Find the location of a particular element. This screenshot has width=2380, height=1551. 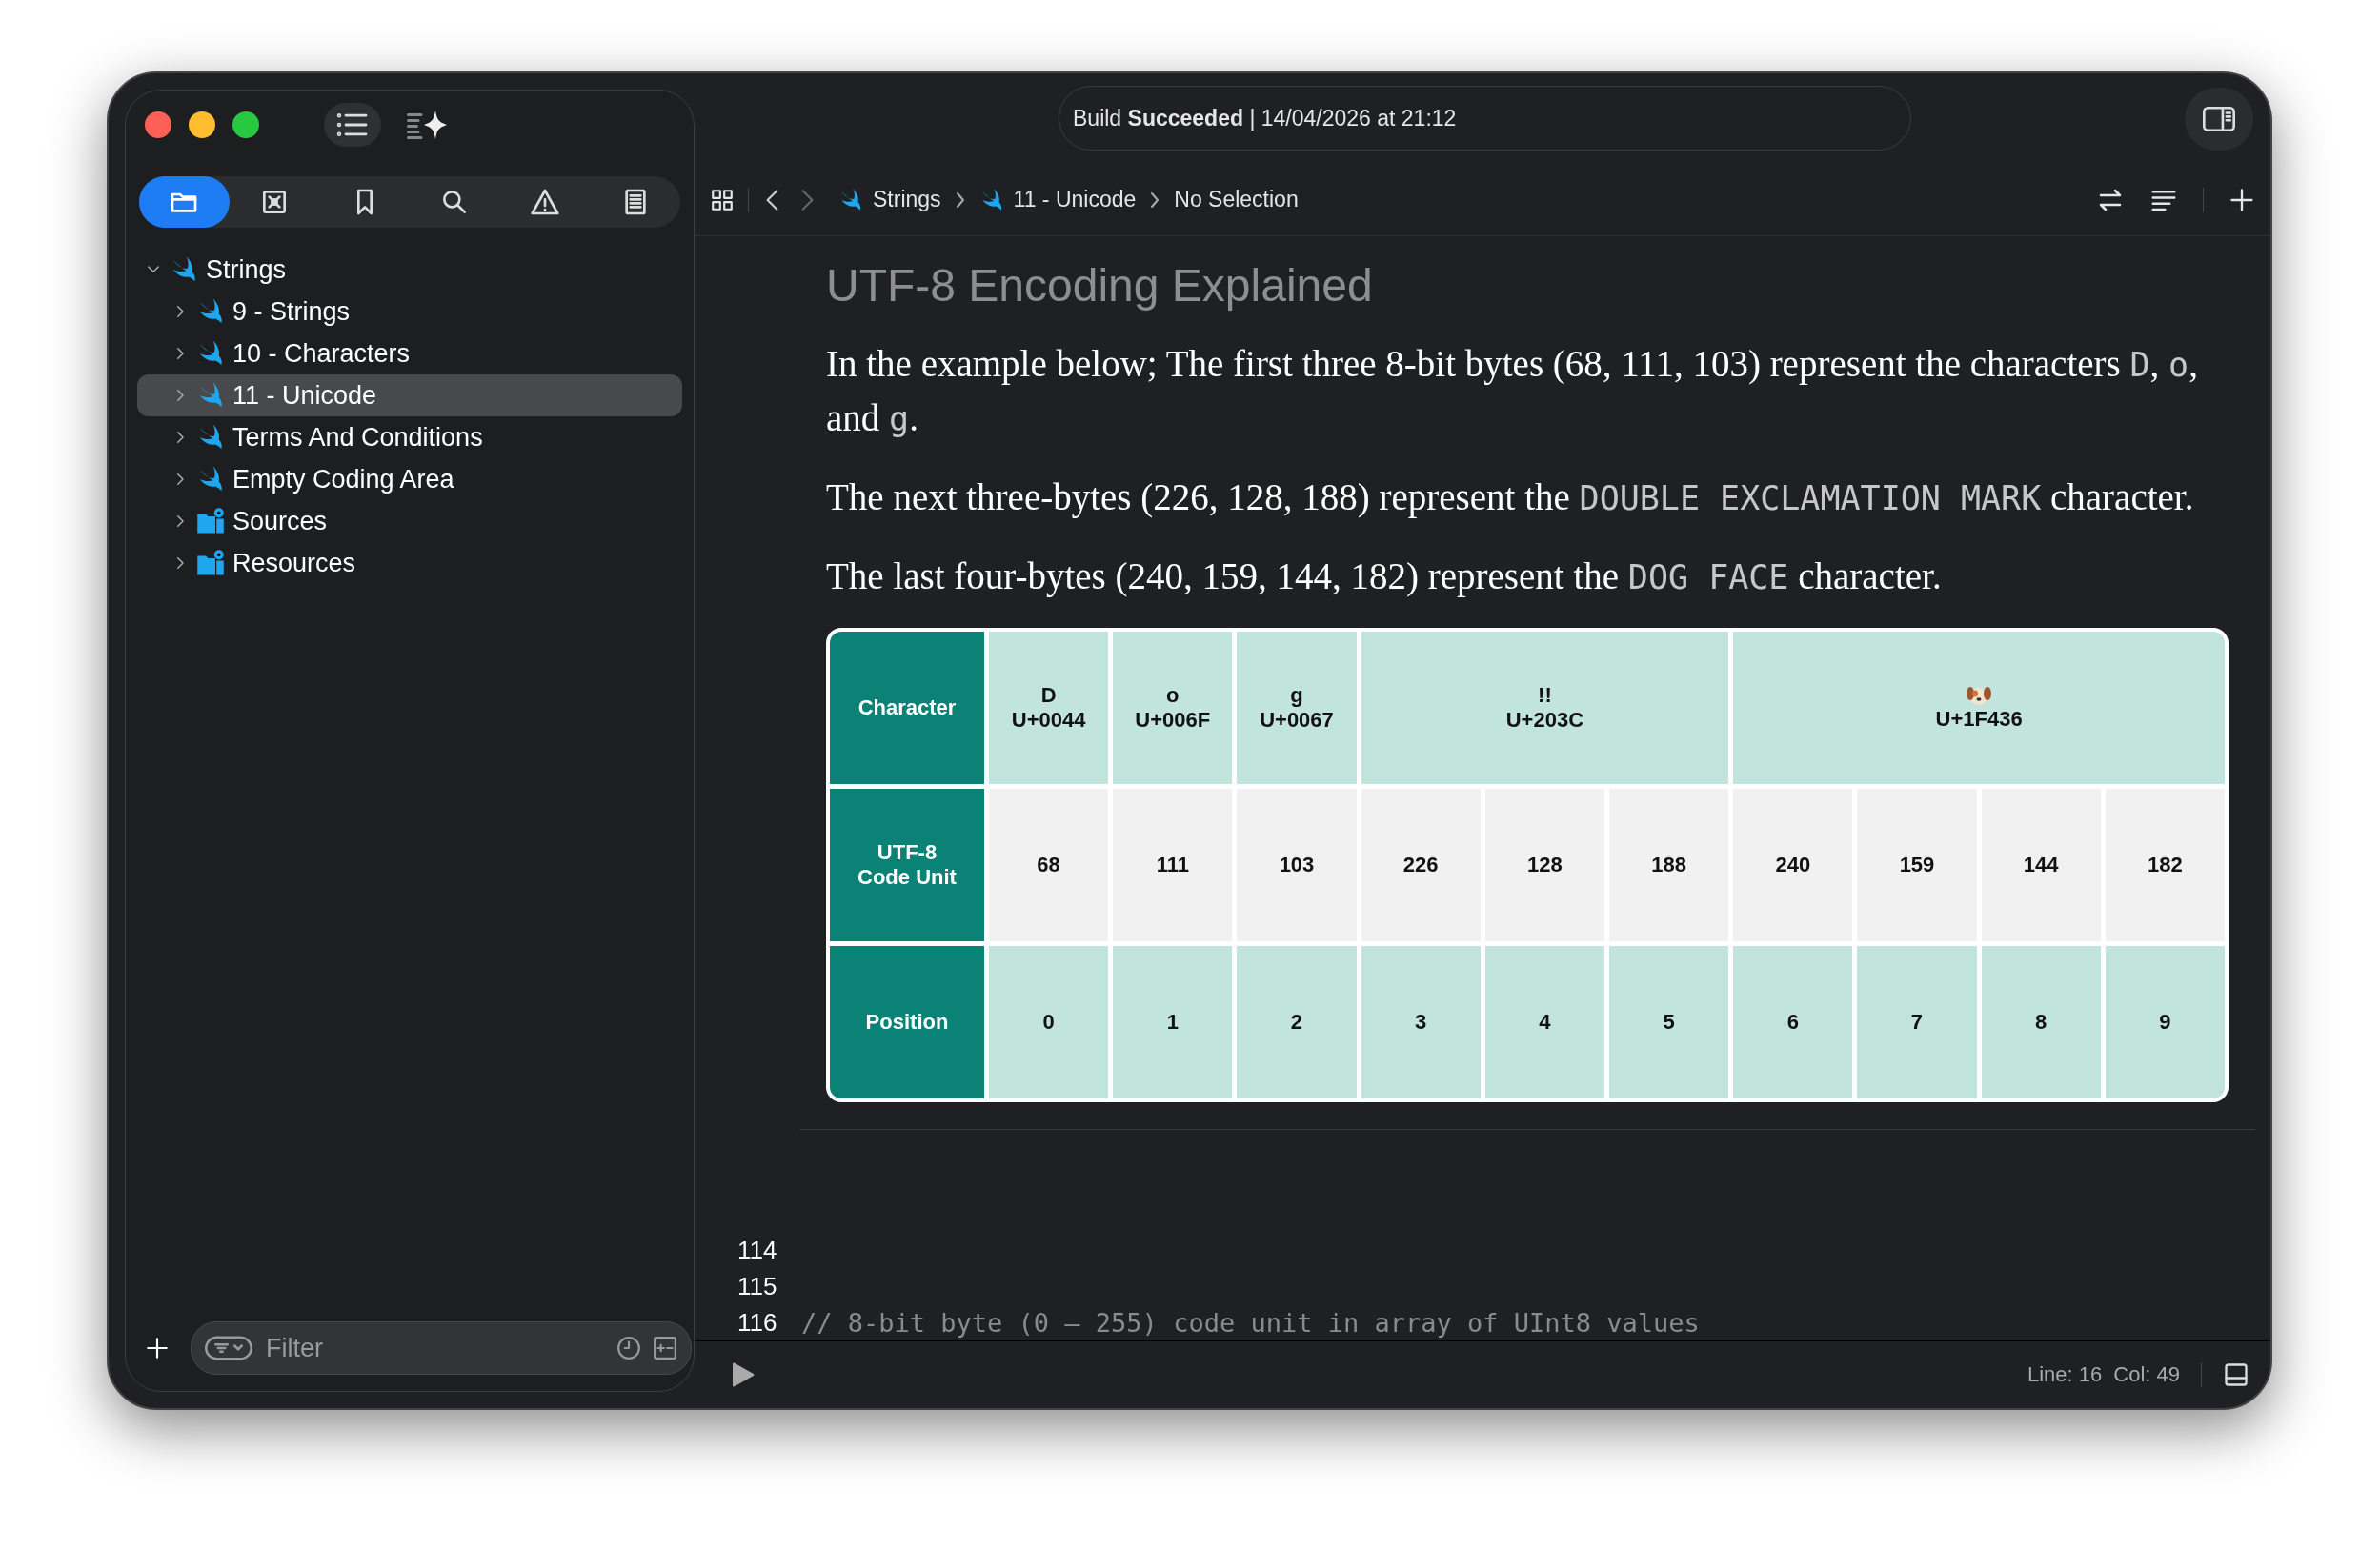

paragraph: The next three-bytes (226, 128, 188) represent the DOUBLE EXCLAMATION MARK character. is located at coordinates (1511, 497).